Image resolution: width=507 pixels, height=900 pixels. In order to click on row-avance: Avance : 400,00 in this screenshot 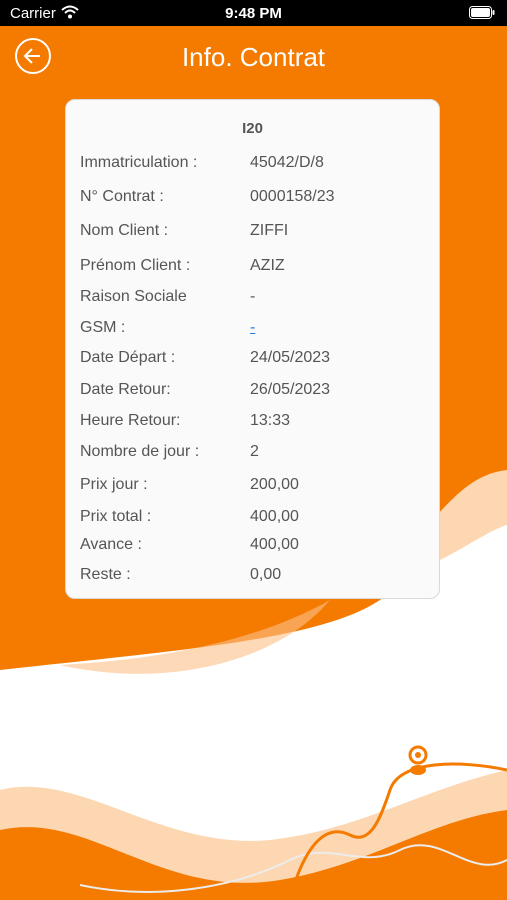, I will do `click(254, 547)`.